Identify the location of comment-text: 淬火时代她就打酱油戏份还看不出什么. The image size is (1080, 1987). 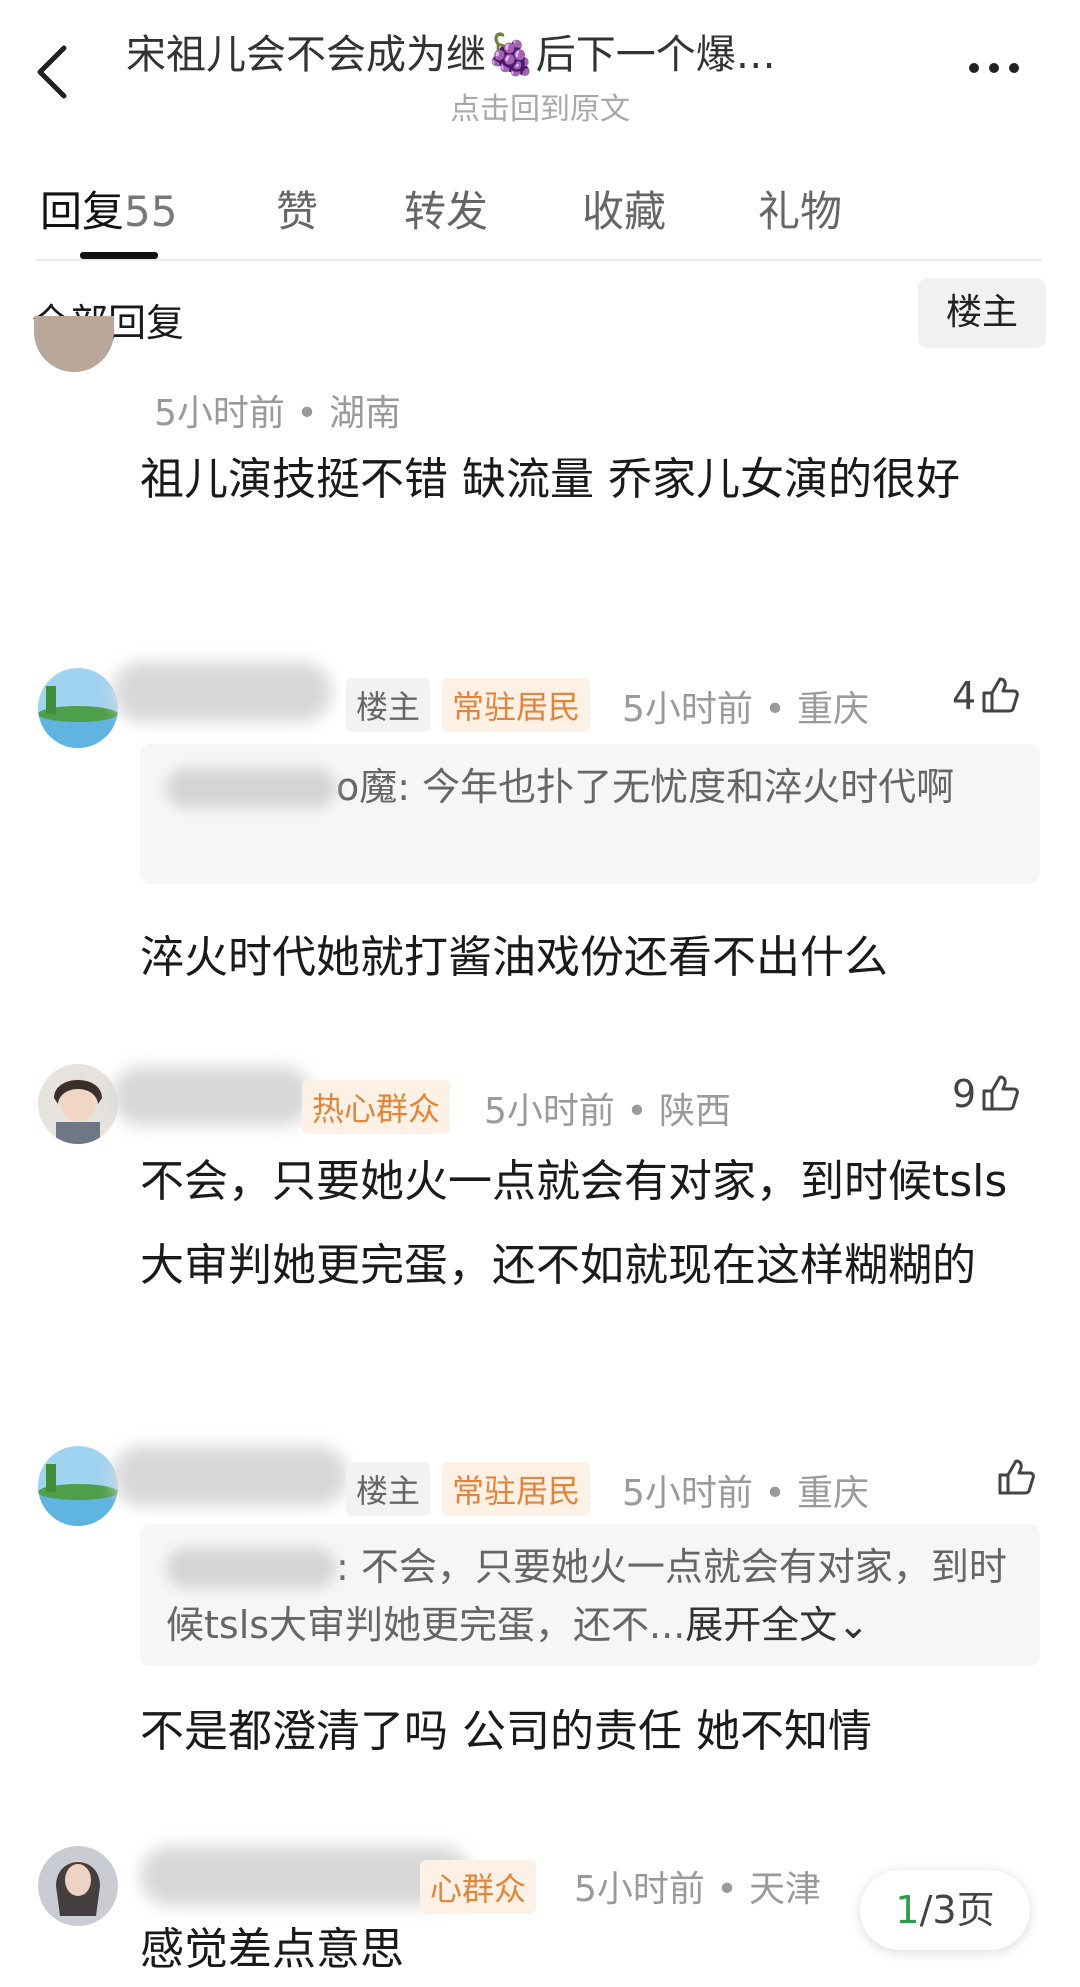
(590, 958).